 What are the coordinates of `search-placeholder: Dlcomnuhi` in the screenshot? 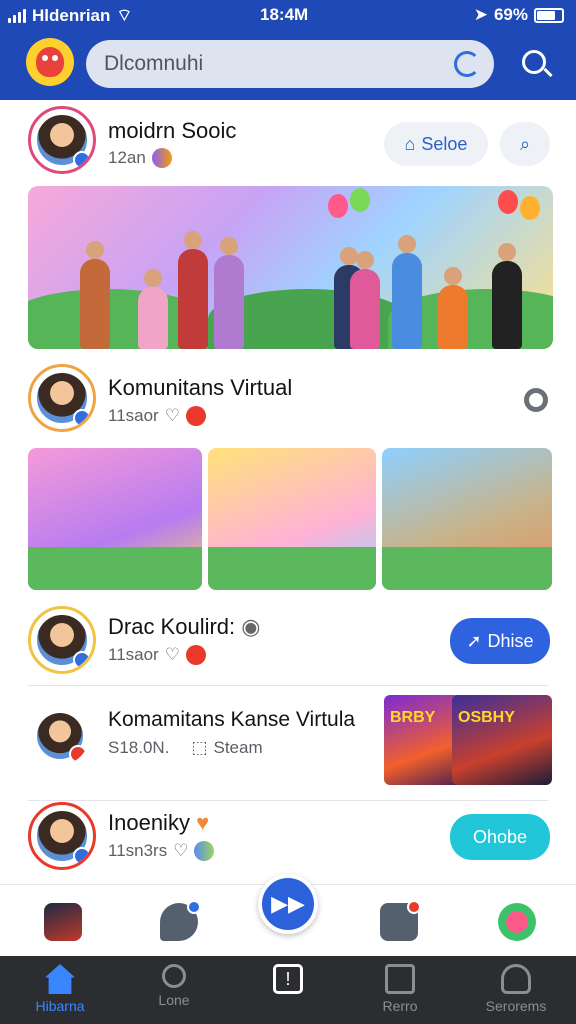 It's located at (154, 63).